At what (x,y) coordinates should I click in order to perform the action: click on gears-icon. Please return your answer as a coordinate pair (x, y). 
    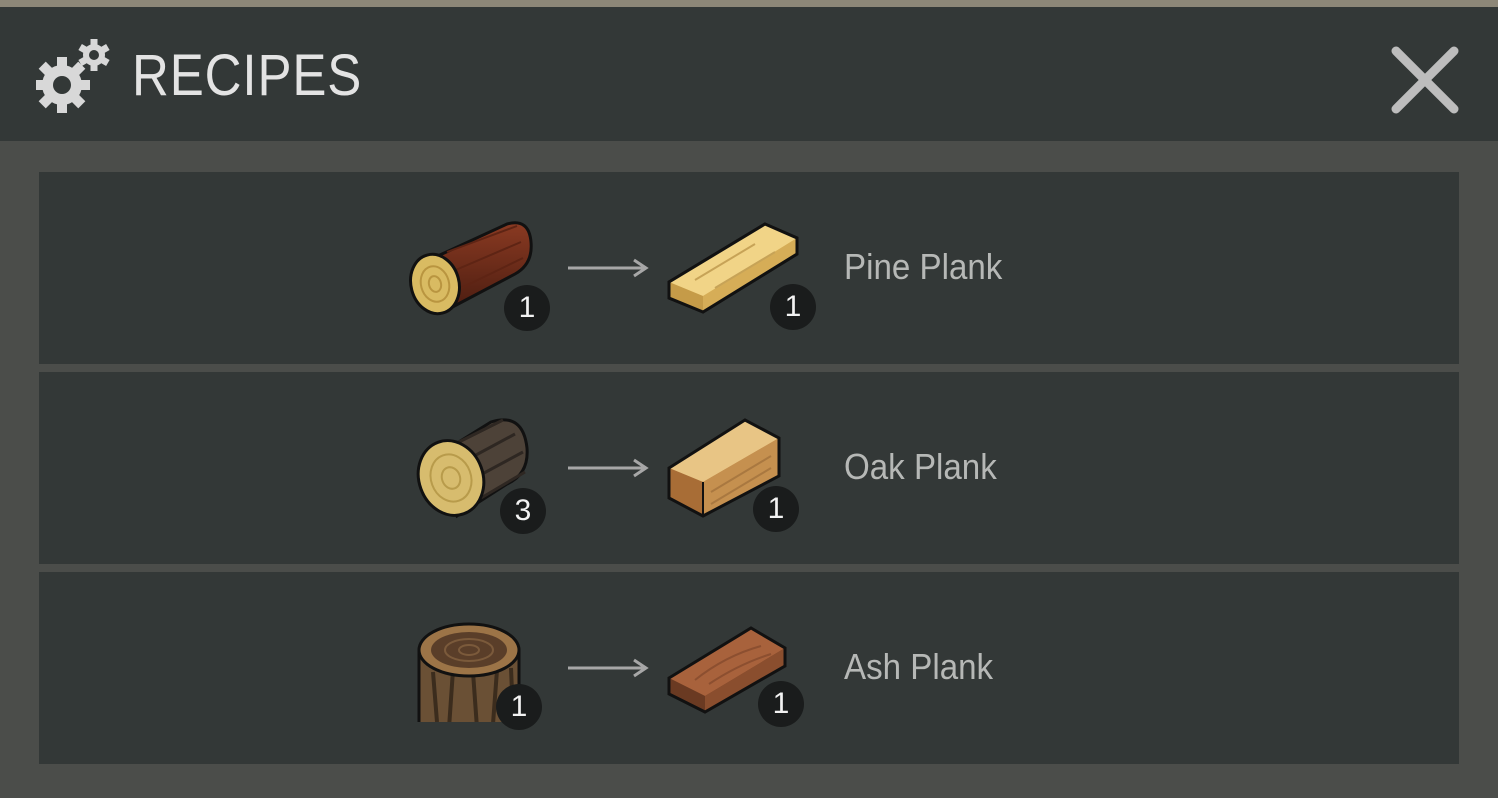
    Looking at the image, I should click on (73, 76).